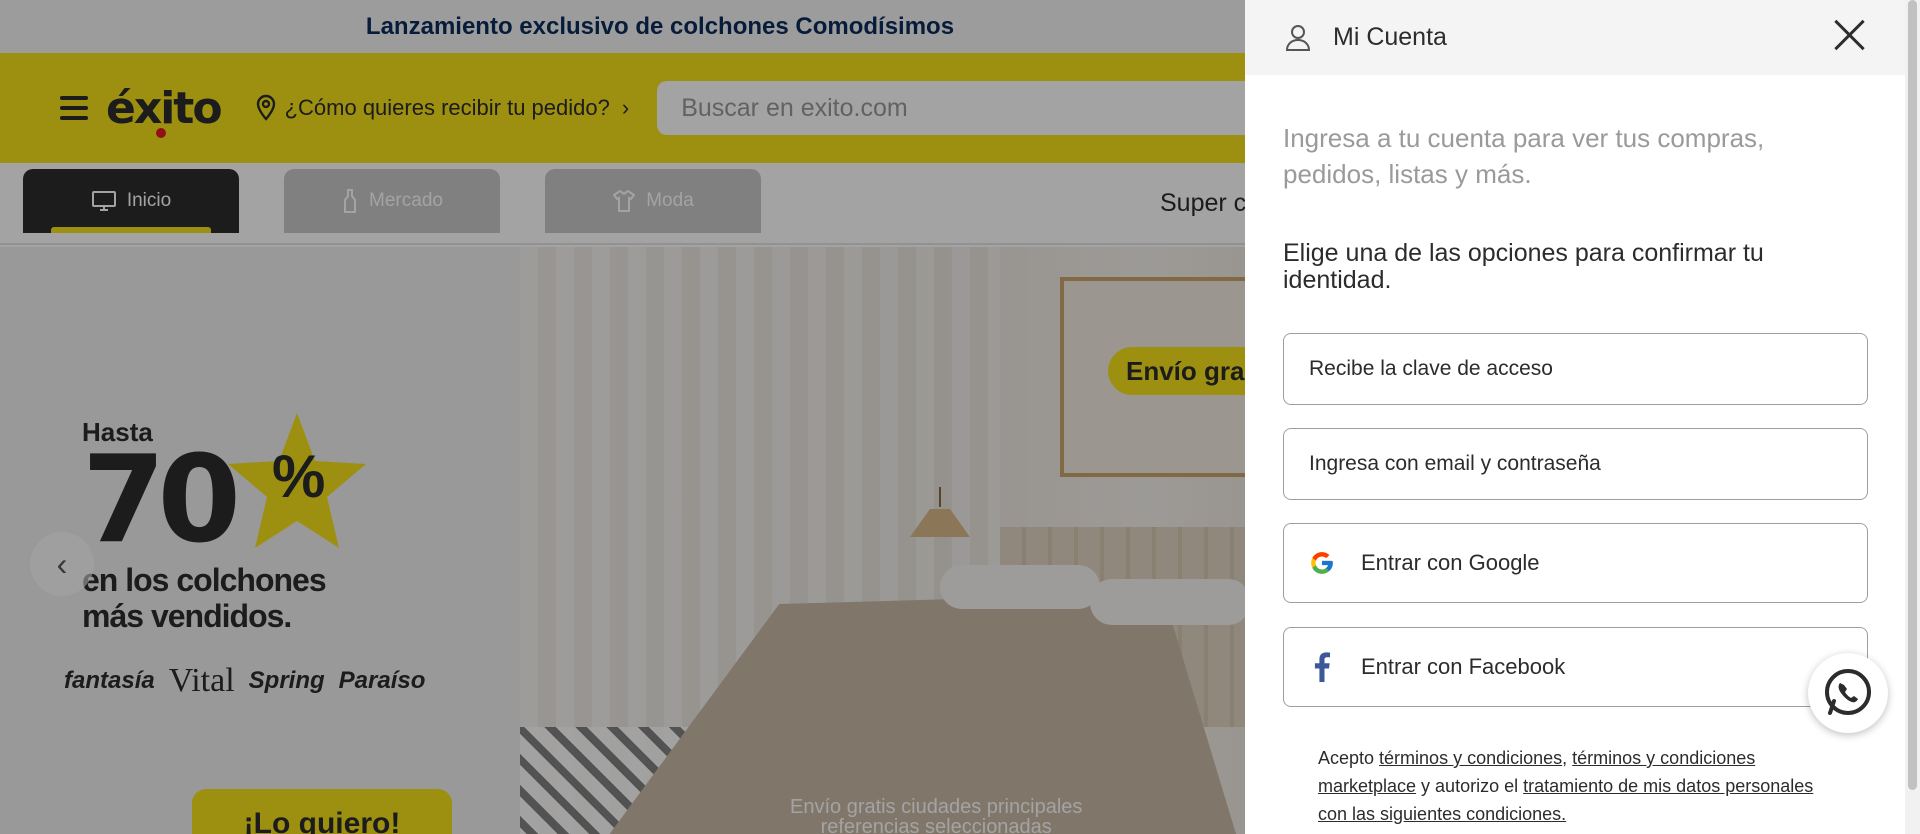 The height and width of the screenshot is (834, 1920). Describe the element at coordinates (1850, 35) in the screenshot. I see `close-icon` at that location.